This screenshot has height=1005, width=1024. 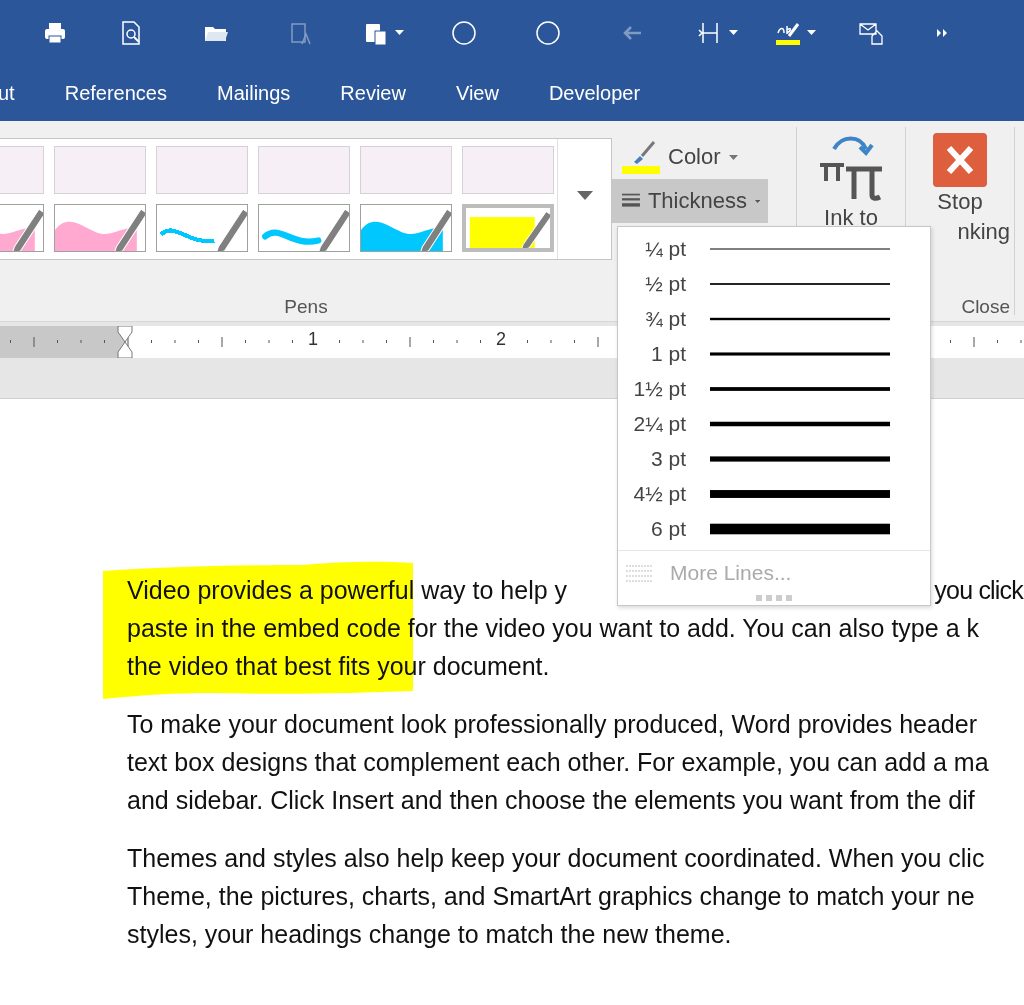 I want to click on paragraph-line: you click, so click(x=978, y=590).